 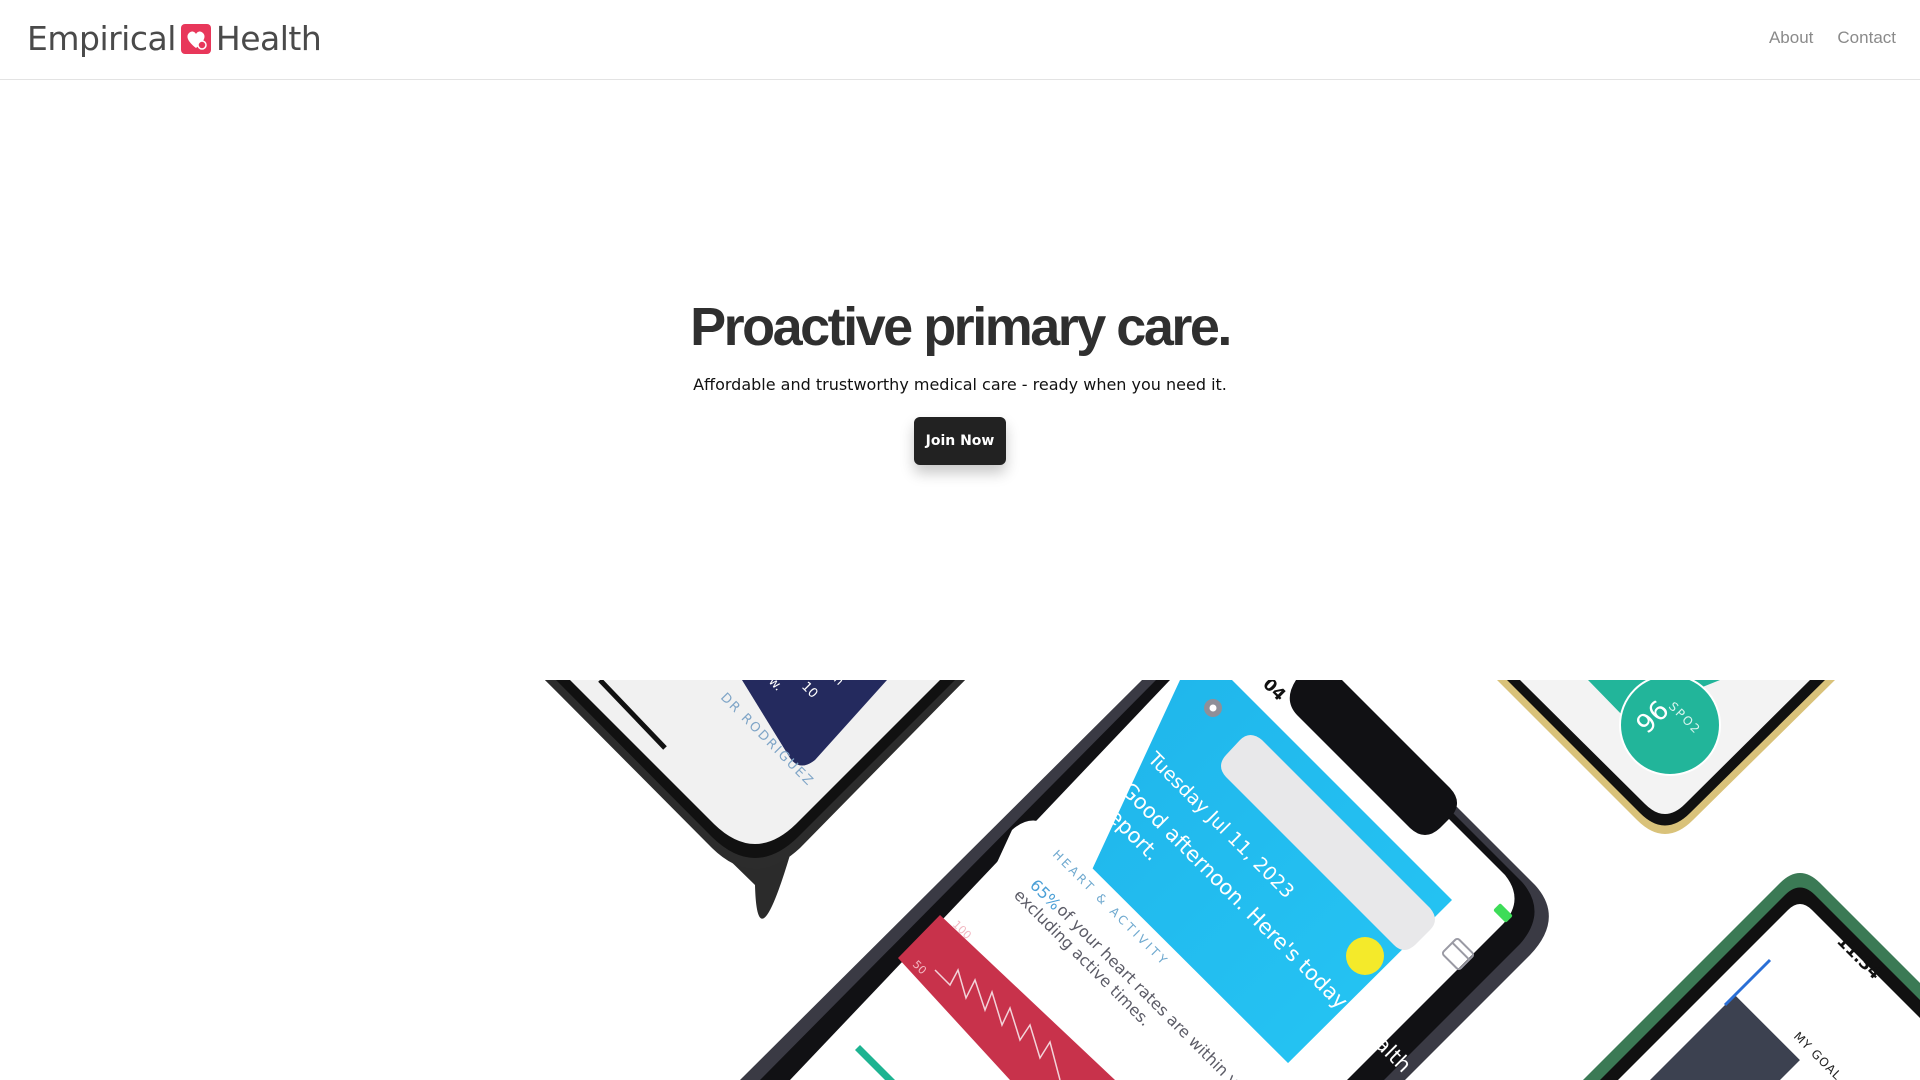 I want to click on center-phone-settings-icon, so click(x=1213, y=708).